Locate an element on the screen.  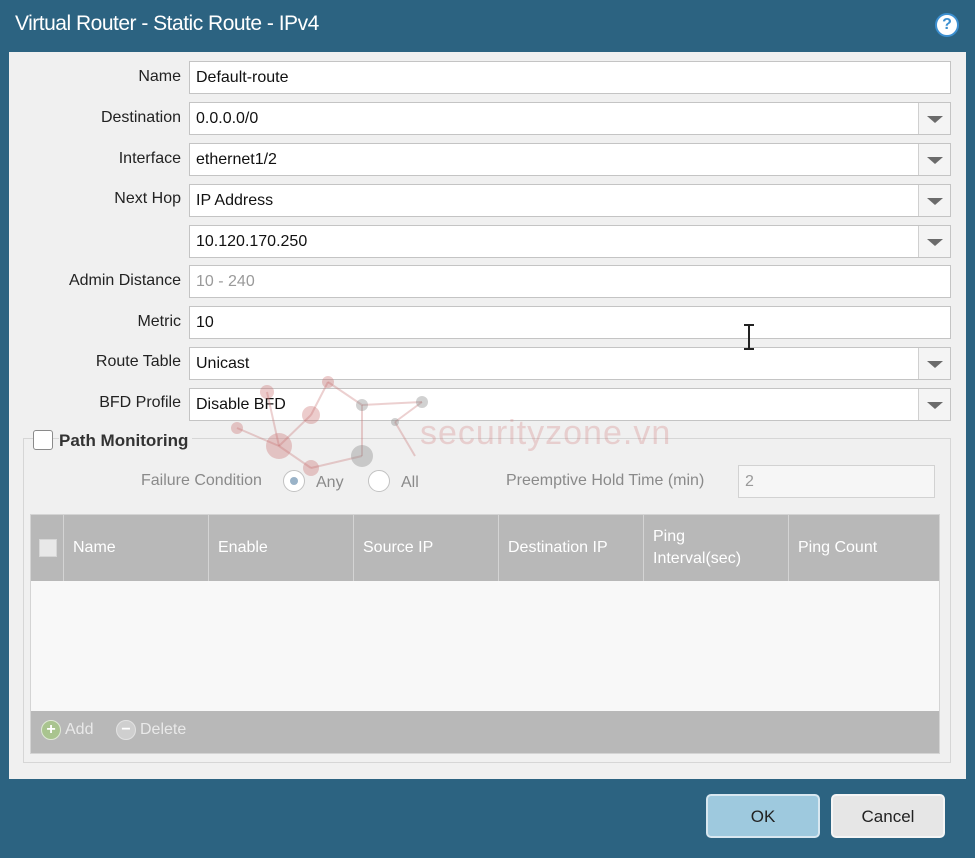
add-label: Add is located at coordinates (79, 729).